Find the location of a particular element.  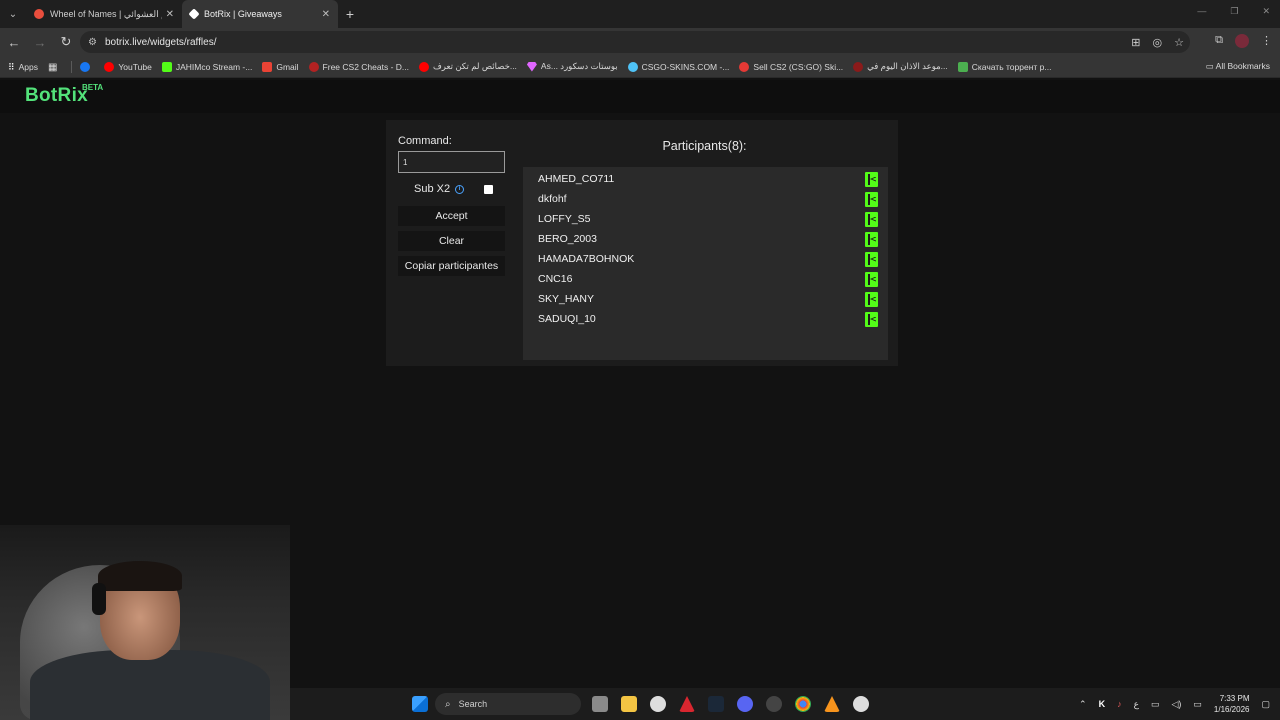

participant-row: LOFFY_S5 is located at coordinates (708, 219).